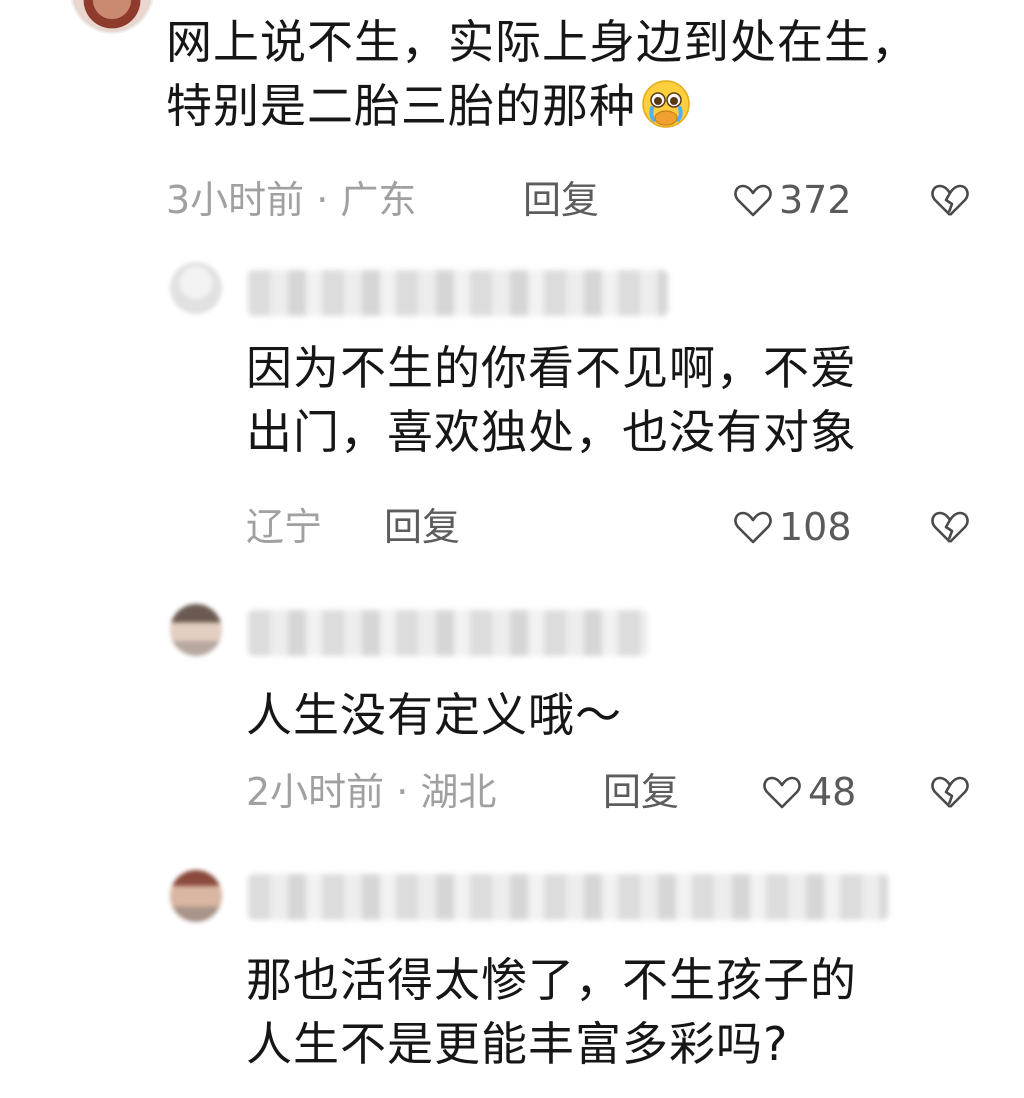 This screenshot has height=1098, width=1024. I want to click on comment-line: 出门，喜欢独处，也没有对象, so click(551, 432).